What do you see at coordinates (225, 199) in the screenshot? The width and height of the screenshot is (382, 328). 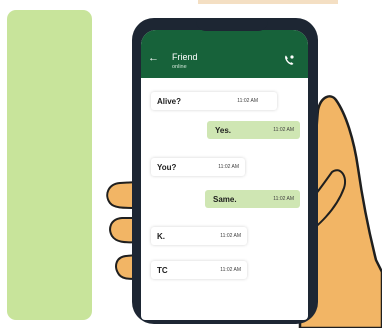 I see `message-text: Same.` at bounding box center [225, 199].